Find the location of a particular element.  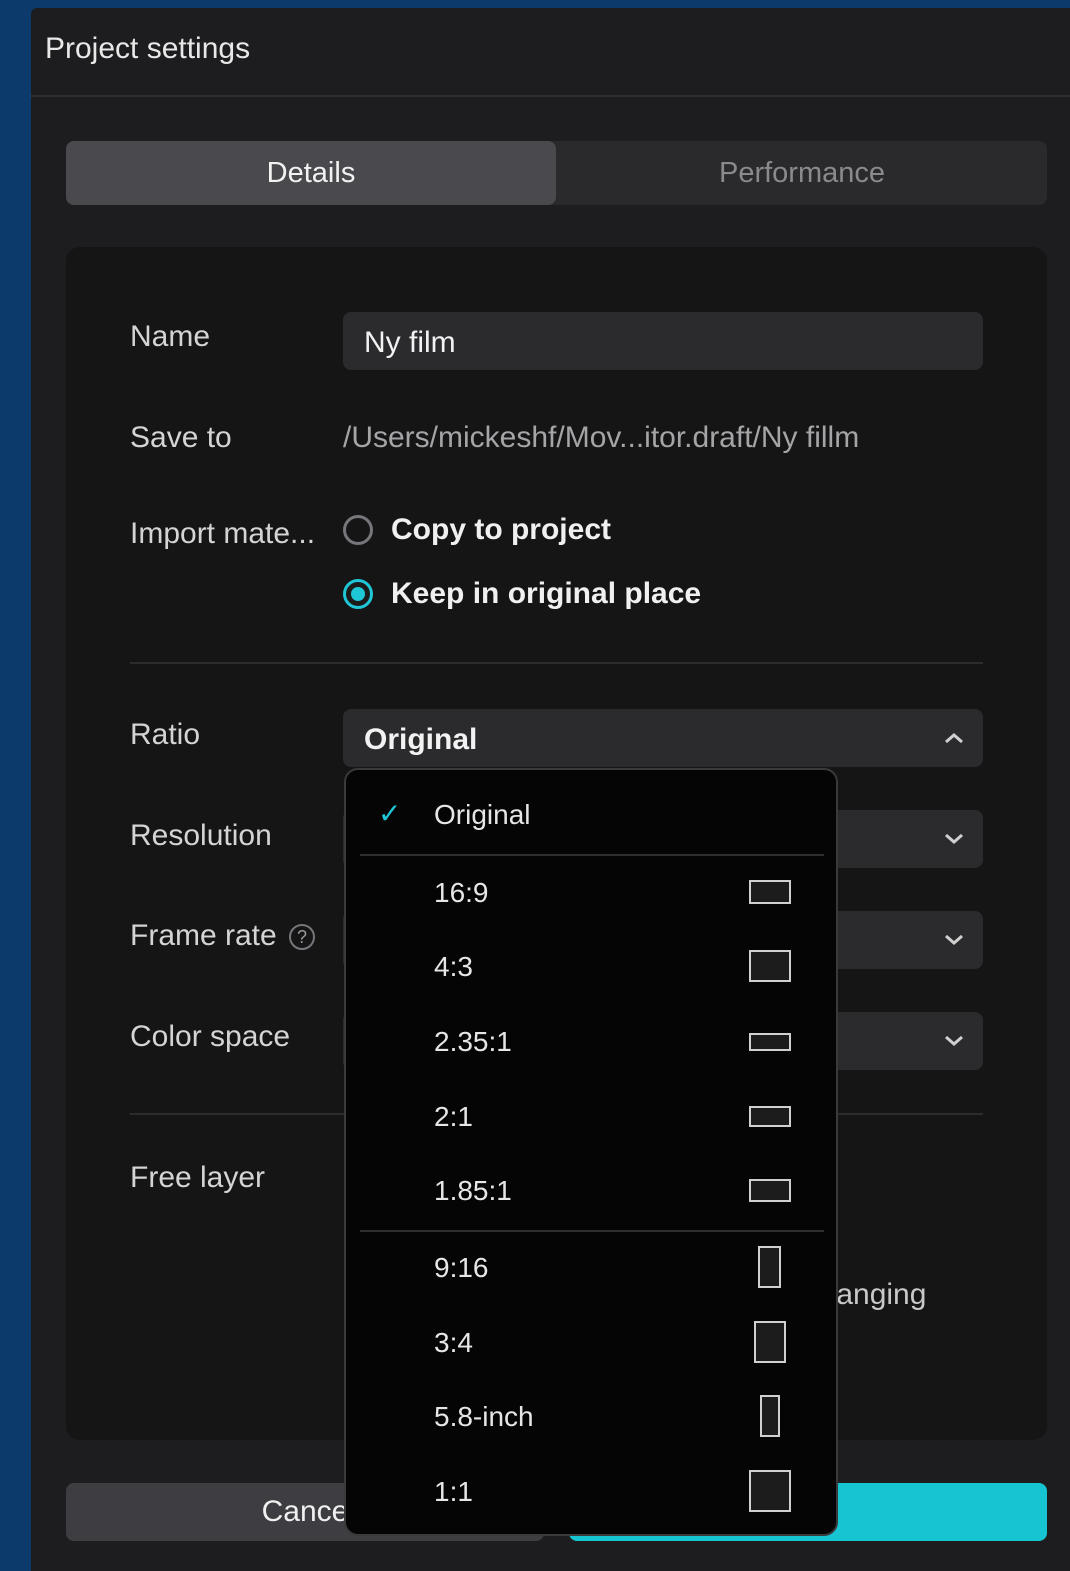

ratio-option-16-9: 16:9 is located at coordinates (591, 892).